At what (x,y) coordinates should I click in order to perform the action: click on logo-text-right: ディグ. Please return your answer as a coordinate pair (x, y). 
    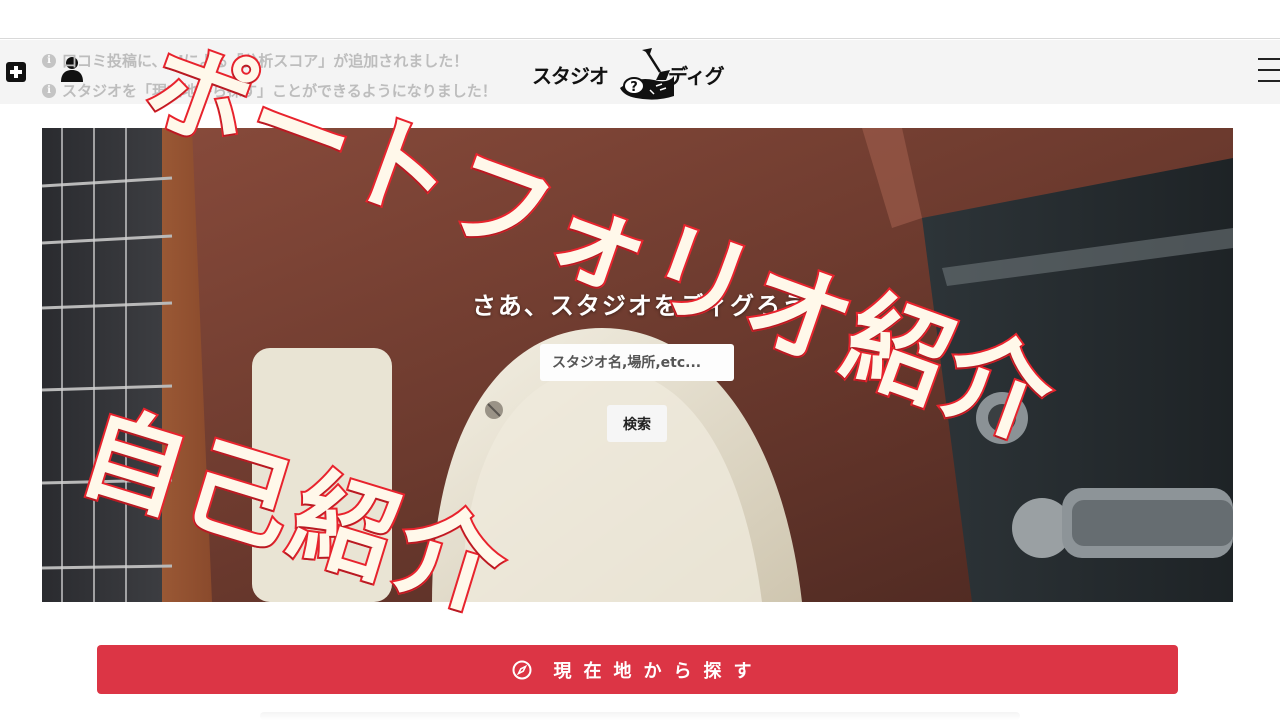
    Looking at the image, I should click on (696, 76).